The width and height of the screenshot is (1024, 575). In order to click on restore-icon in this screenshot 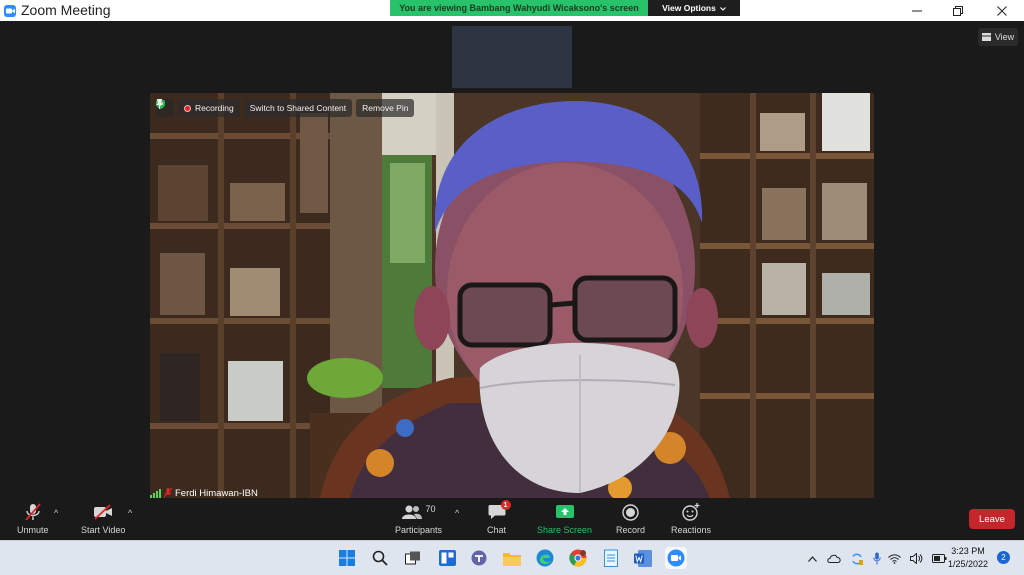, I will do `click(957, 10)`.